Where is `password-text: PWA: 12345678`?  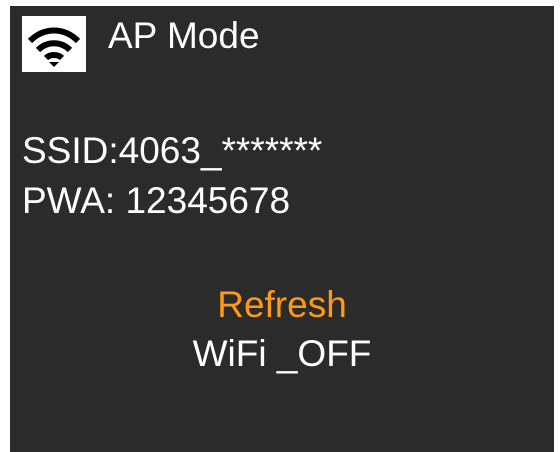 password-text: PWA: 12345678 is located at coordinates (156, 200).